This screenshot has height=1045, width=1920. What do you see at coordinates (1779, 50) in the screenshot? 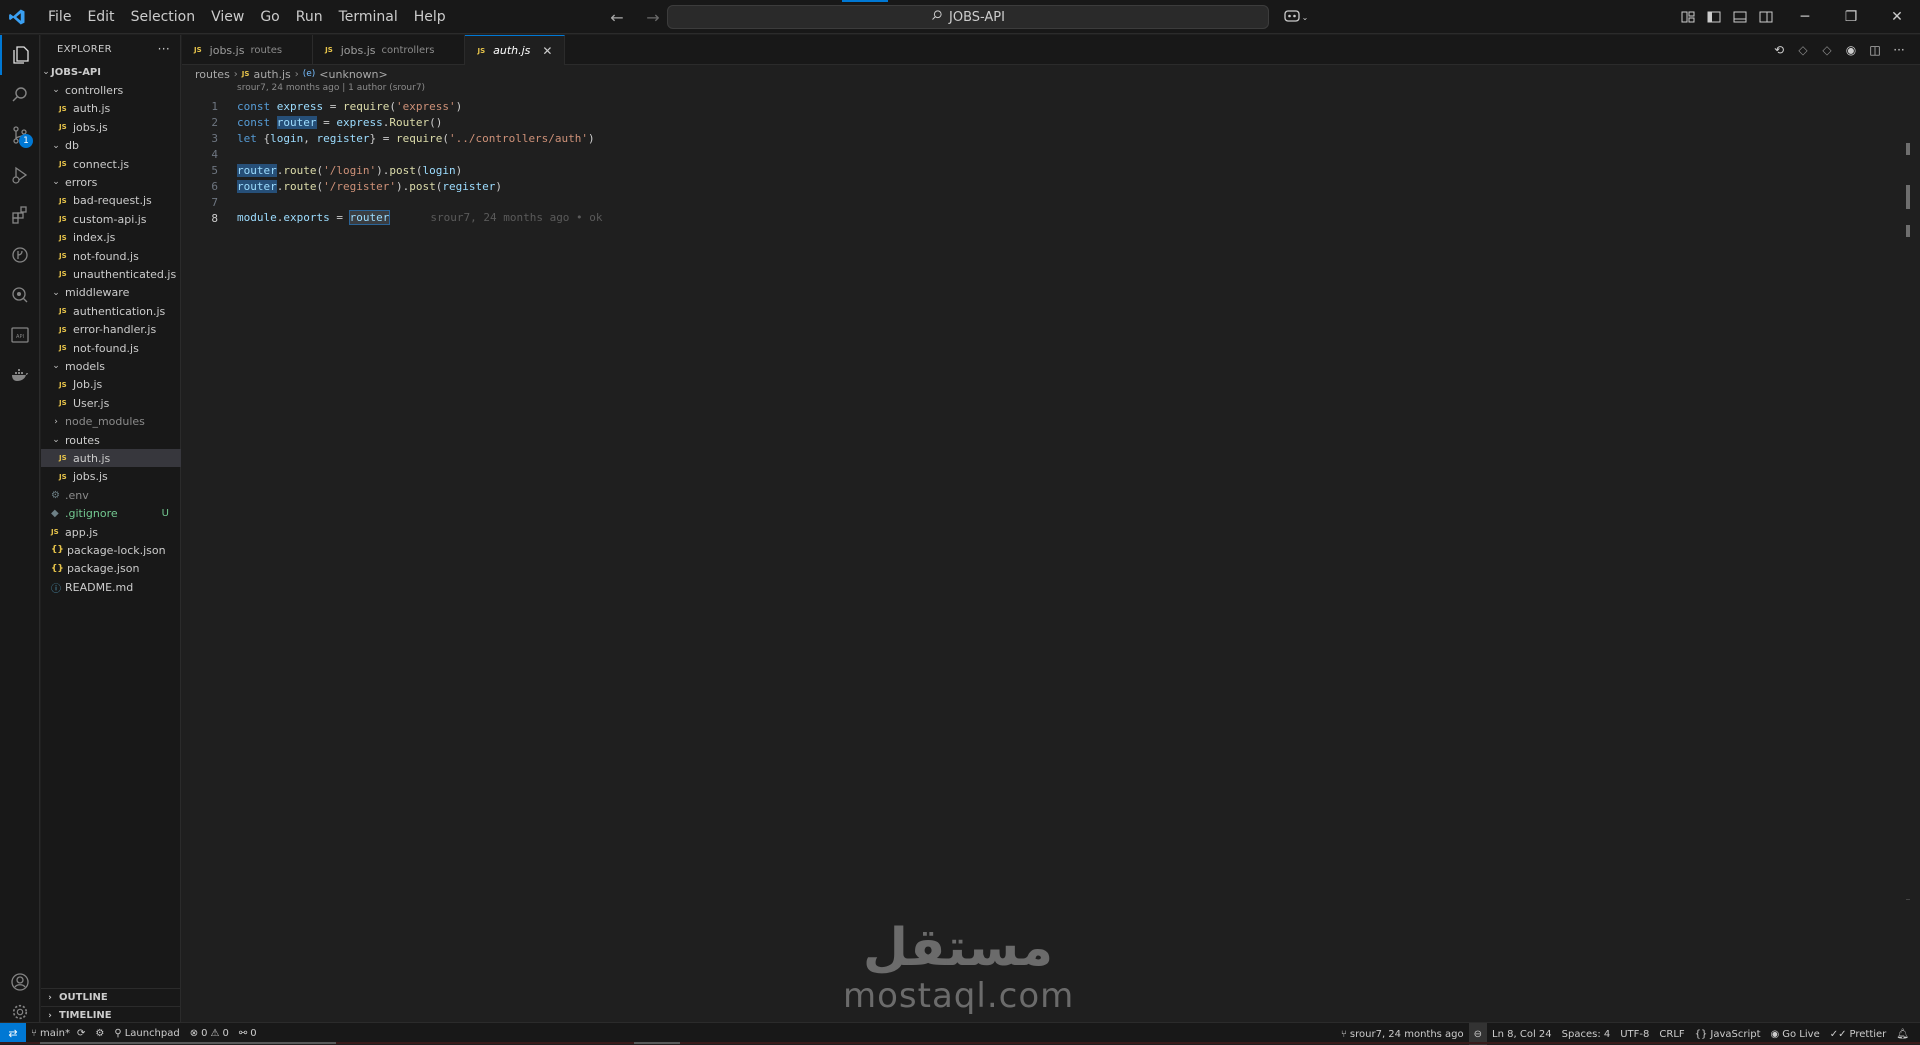
I see `open-changes-icon: ⟲` at bounding box center [1779, 50].